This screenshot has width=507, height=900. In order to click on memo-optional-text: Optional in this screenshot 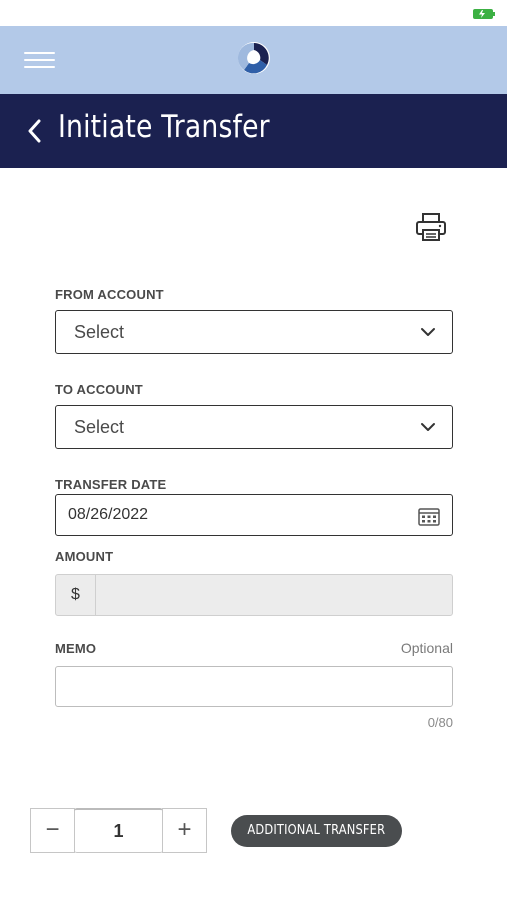, I will do `click(426, 648)`.